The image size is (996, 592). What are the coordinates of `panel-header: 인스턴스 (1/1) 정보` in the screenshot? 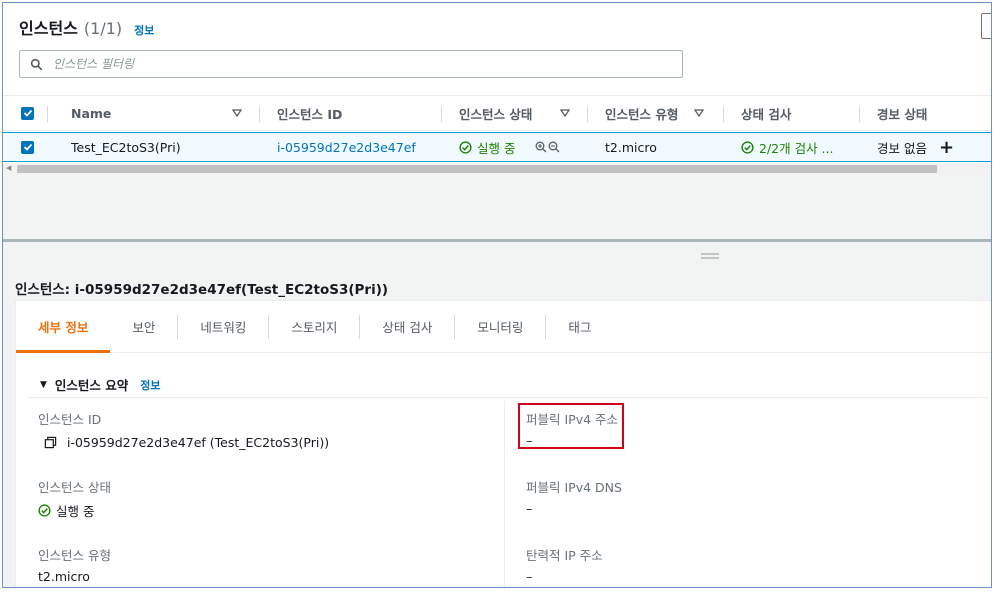 It's located at (86, 27).